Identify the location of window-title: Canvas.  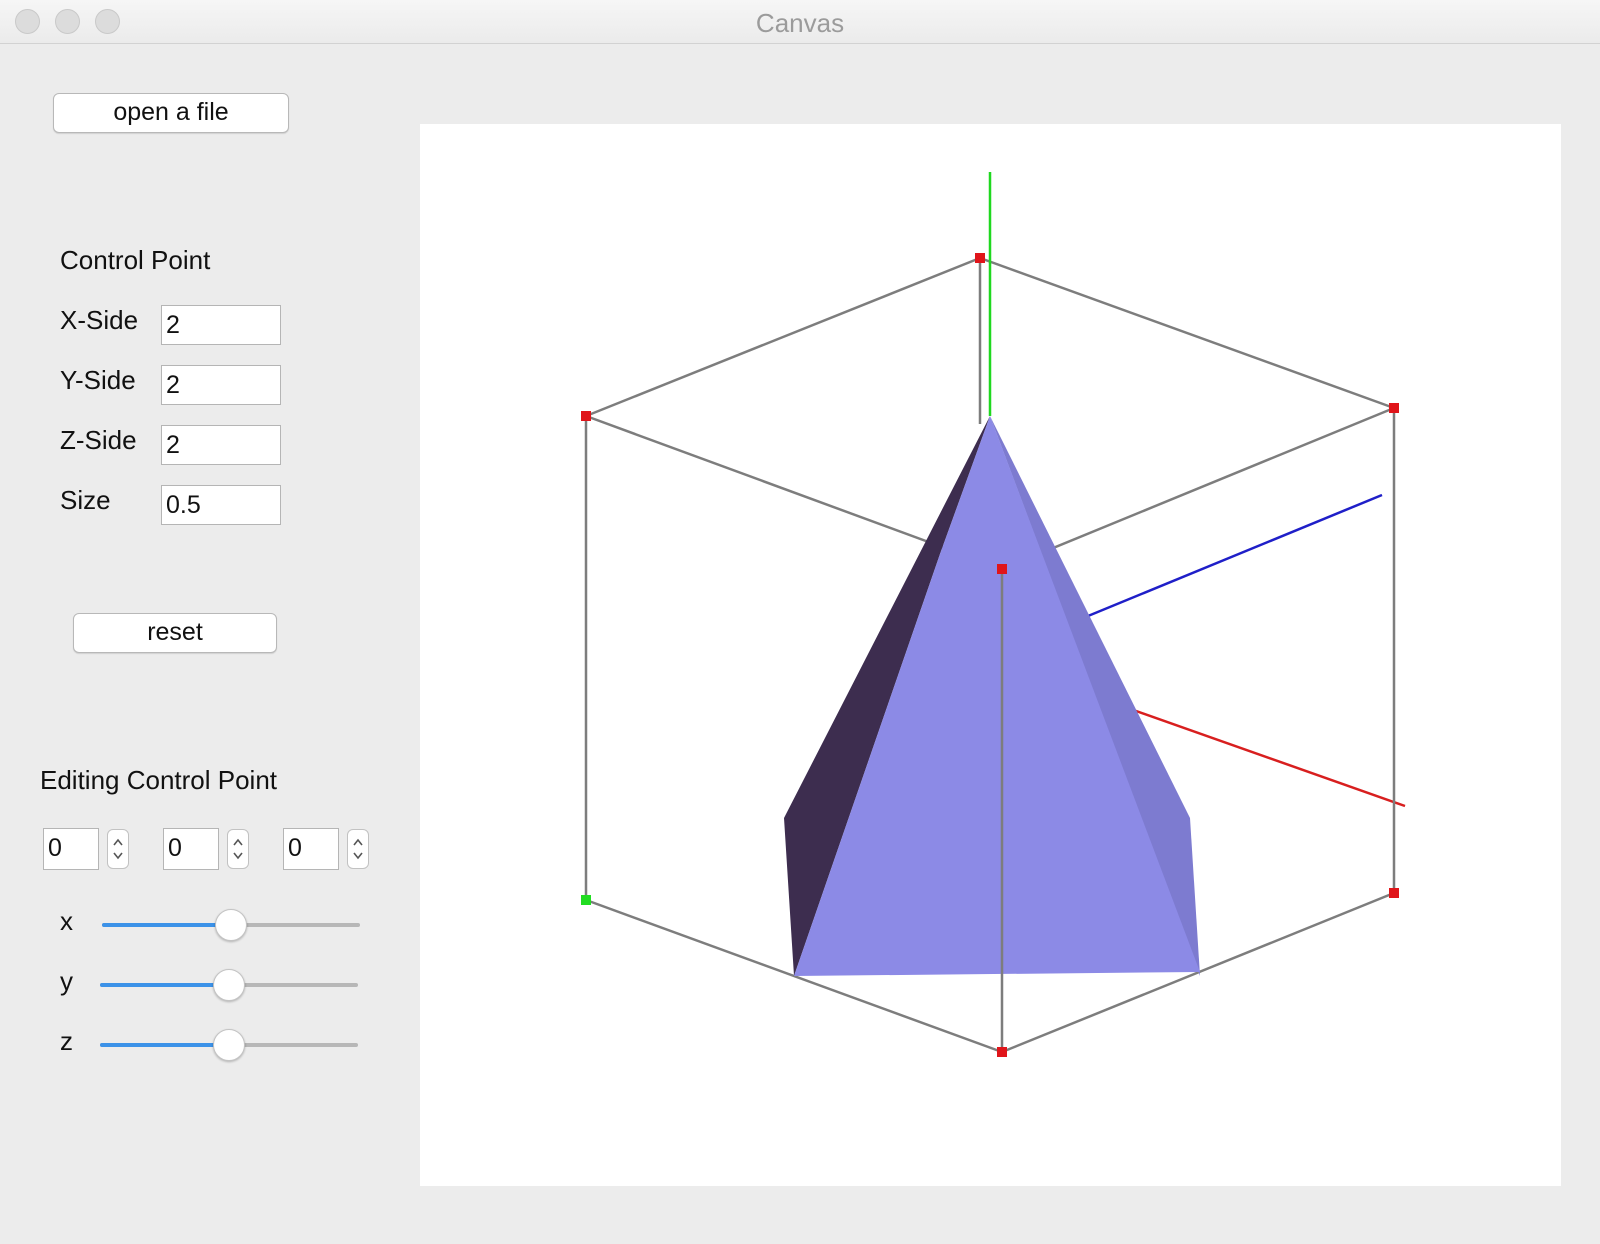
(800, 23).